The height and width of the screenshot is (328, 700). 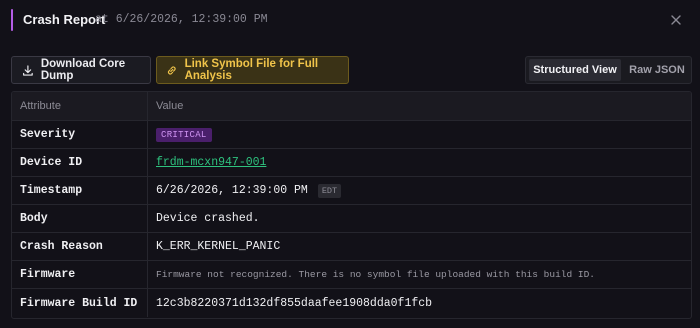 I want to click on firmware-build-id-value: 12c3b8220371d132df855daafee1908dda0f1fcb, so click(x=294, y=303).